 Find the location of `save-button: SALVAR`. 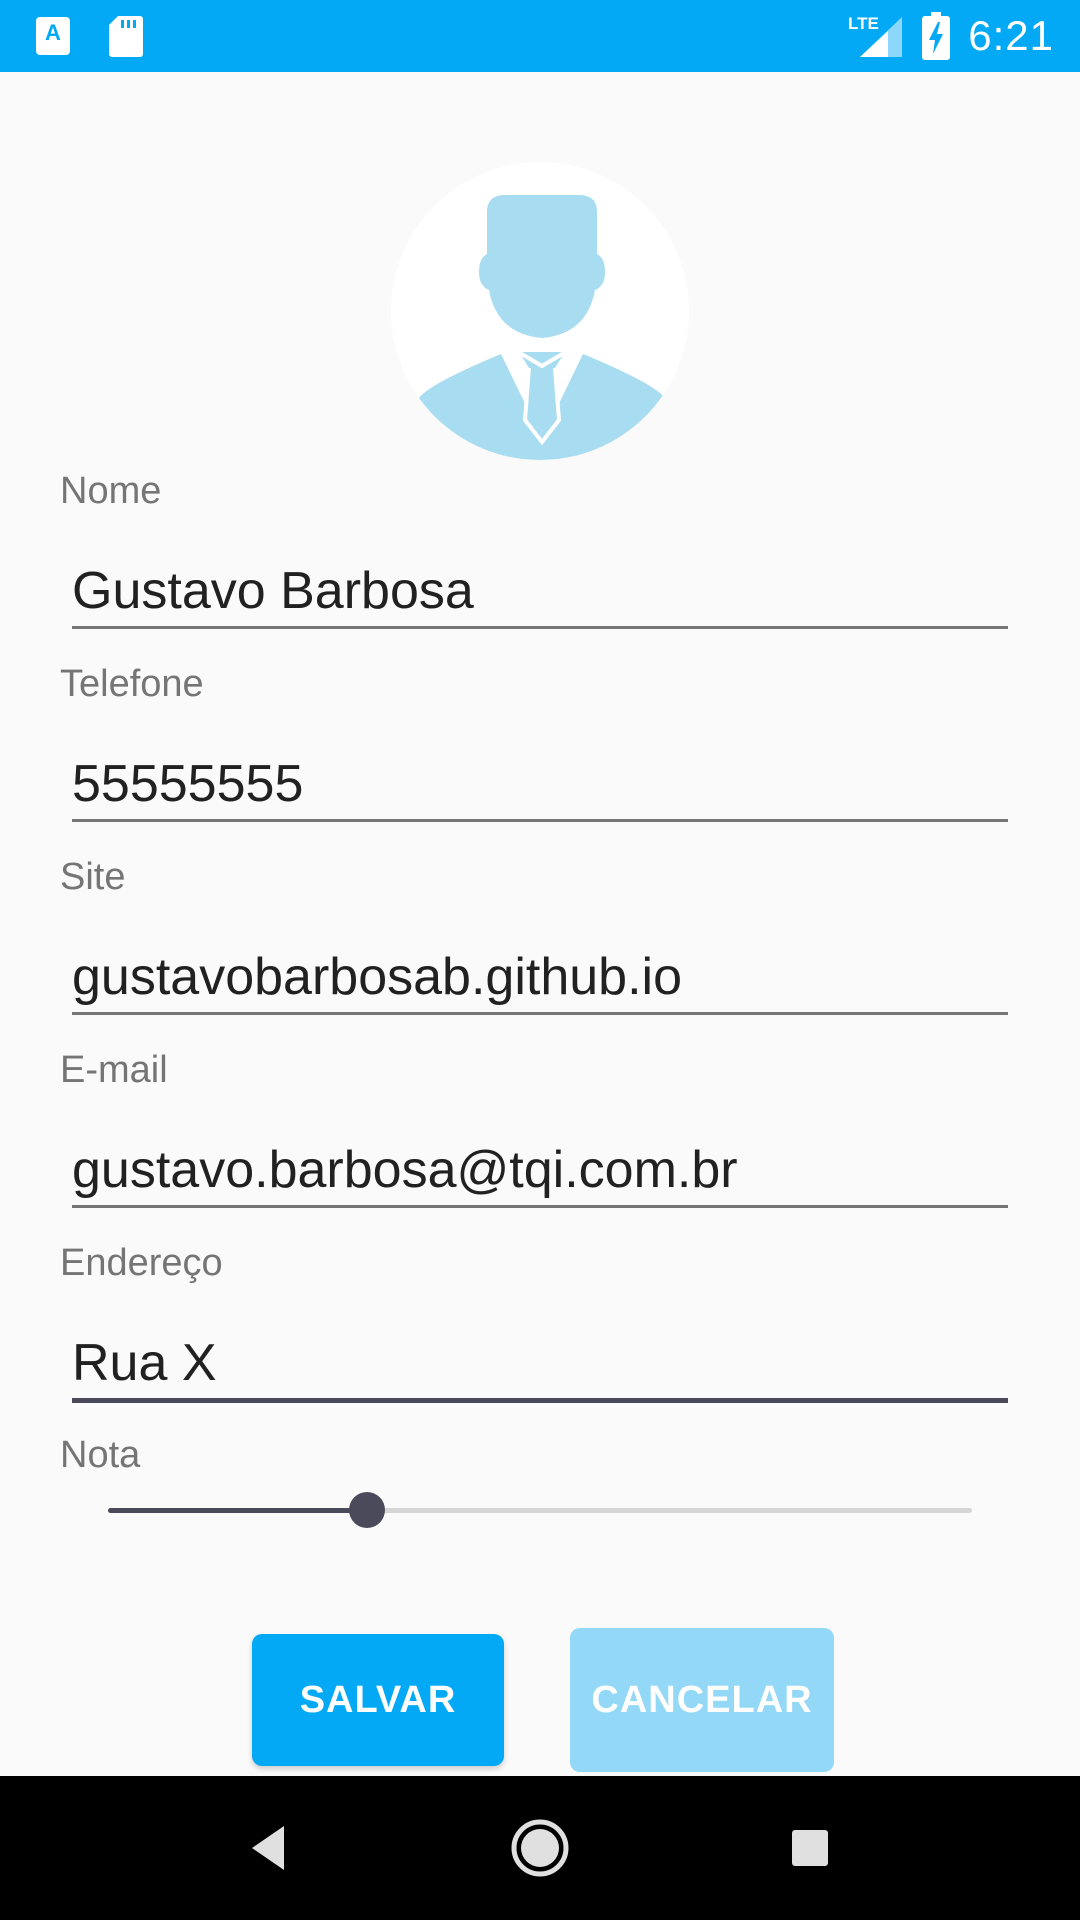

save-button: SALVAR is located at coordinates (378, 1700).